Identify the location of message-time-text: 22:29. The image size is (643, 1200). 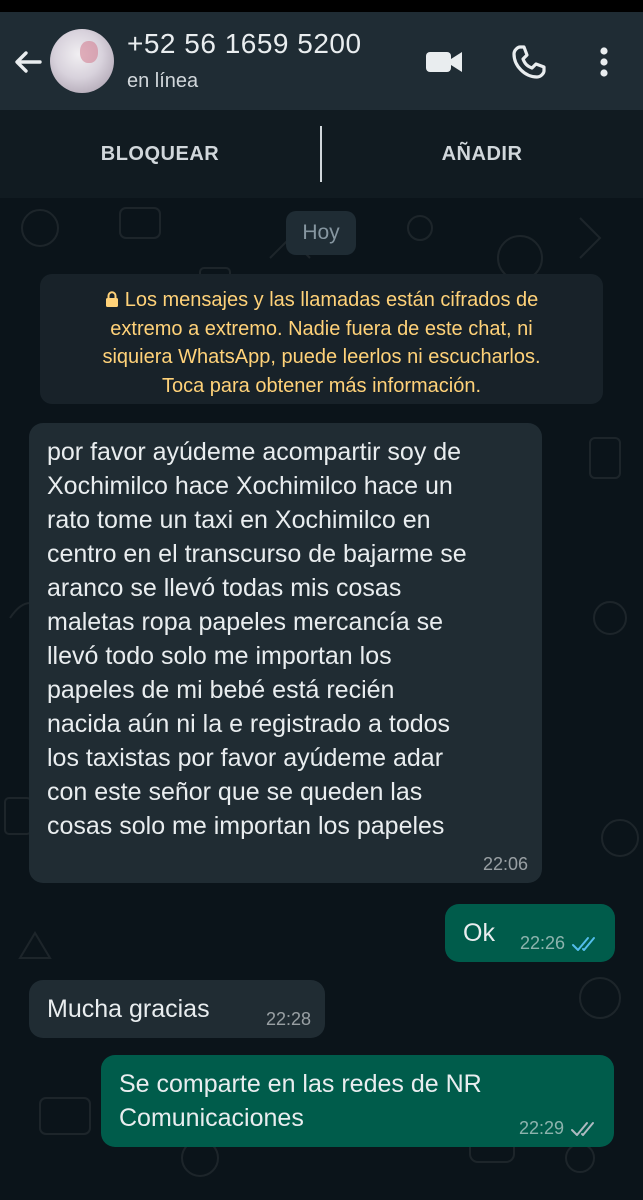
(541, 1128).